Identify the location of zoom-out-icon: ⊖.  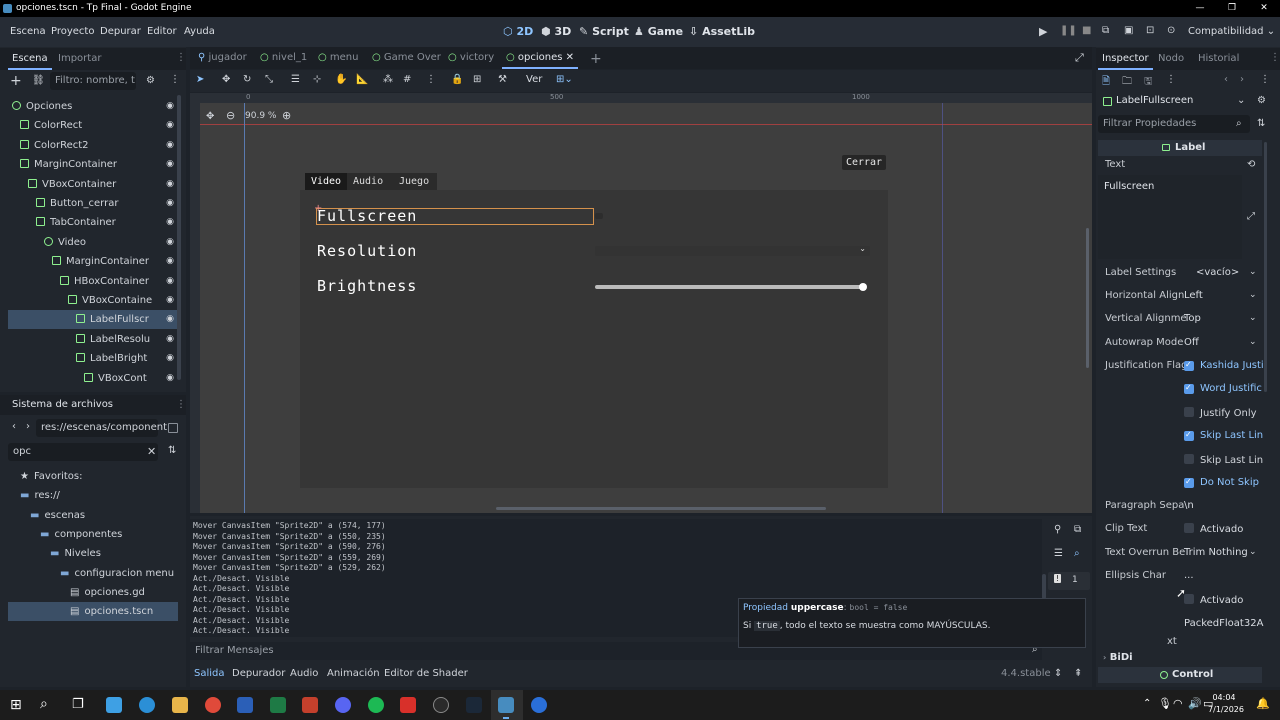
(230, 115).